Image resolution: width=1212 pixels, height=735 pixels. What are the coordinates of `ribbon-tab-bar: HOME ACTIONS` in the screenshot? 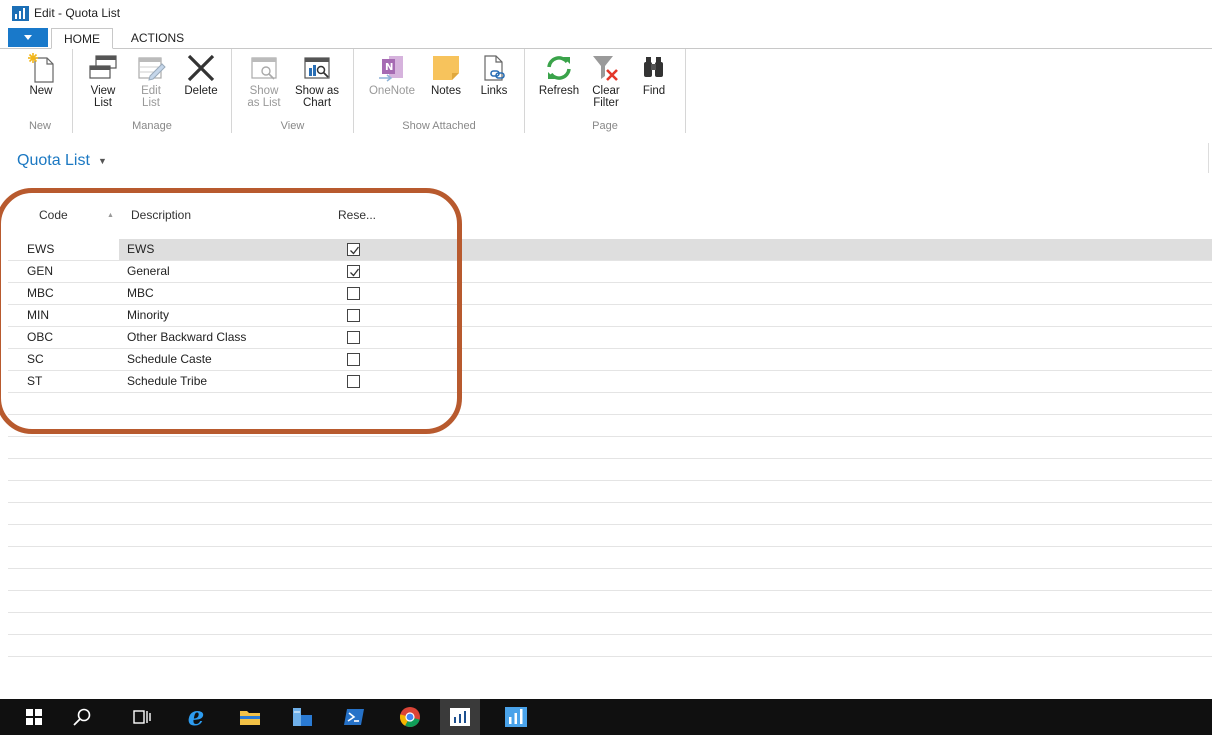 It's located at (606, 37).